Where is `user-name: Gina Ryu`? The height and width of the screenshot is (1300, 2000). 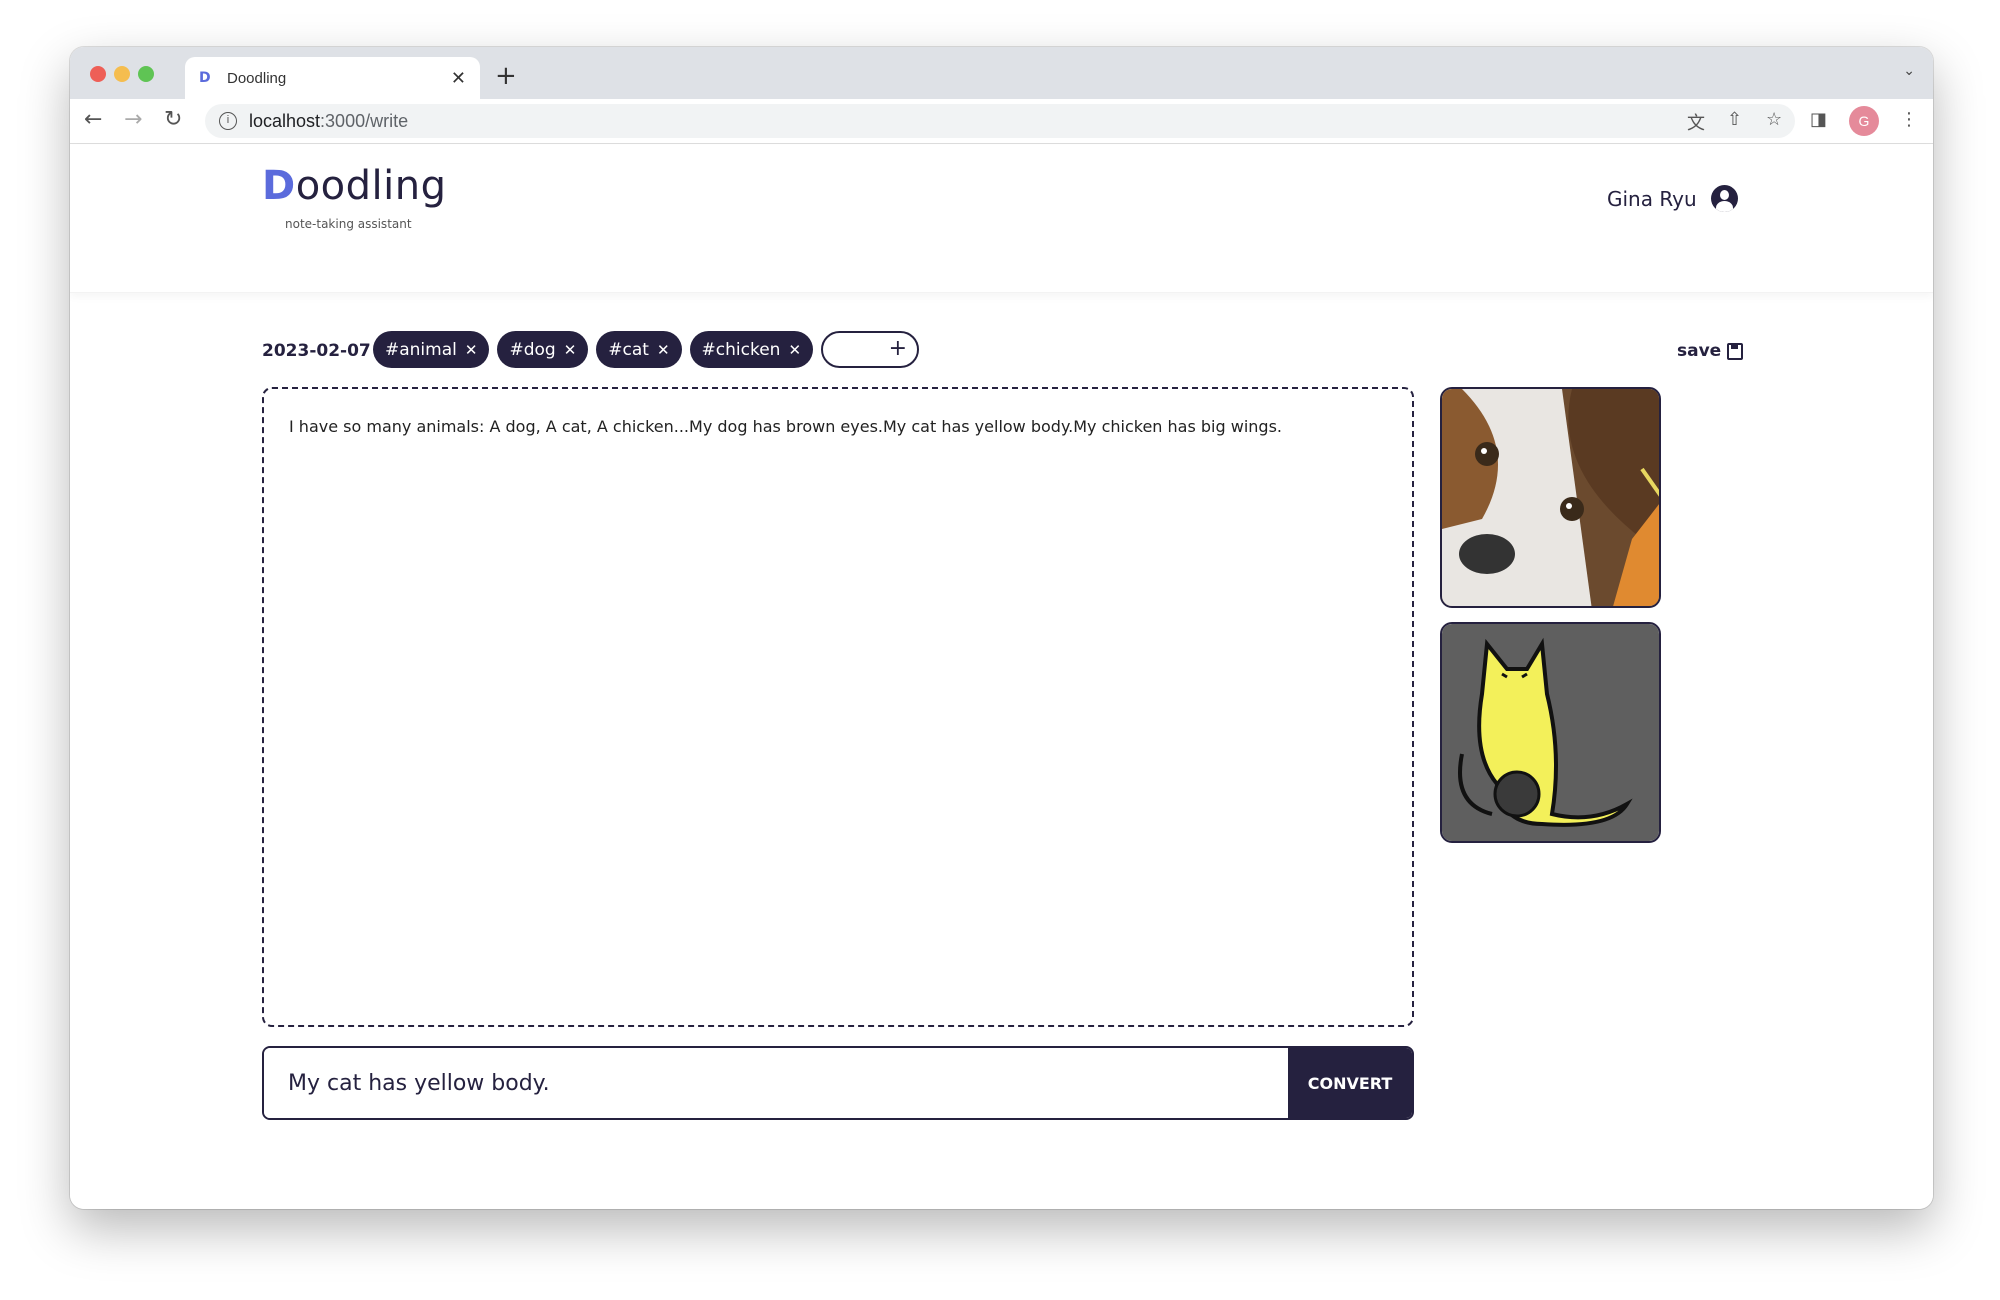
user-name: Gina Ryu is located at coordinates (1652, 199).